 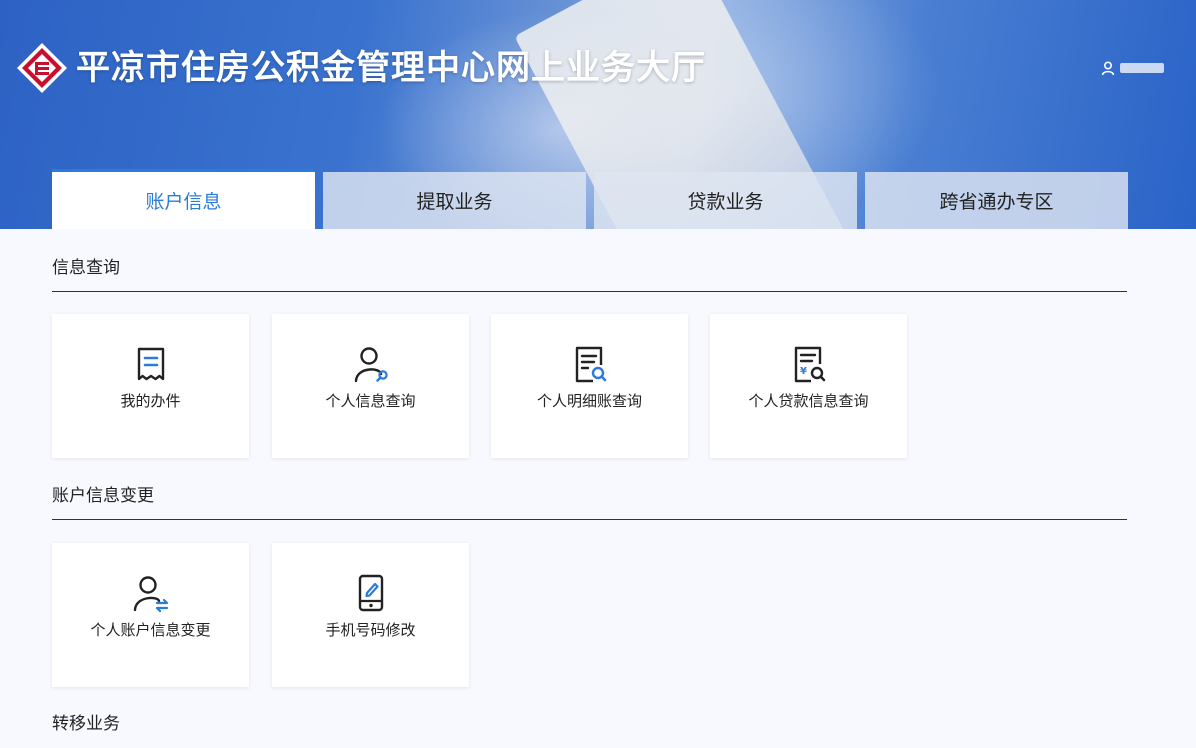 What do you see at coordinates (454, 200) in the screenshot?
I see `tab-withdrawal: 提取业务` at bounding box center [454, 200].